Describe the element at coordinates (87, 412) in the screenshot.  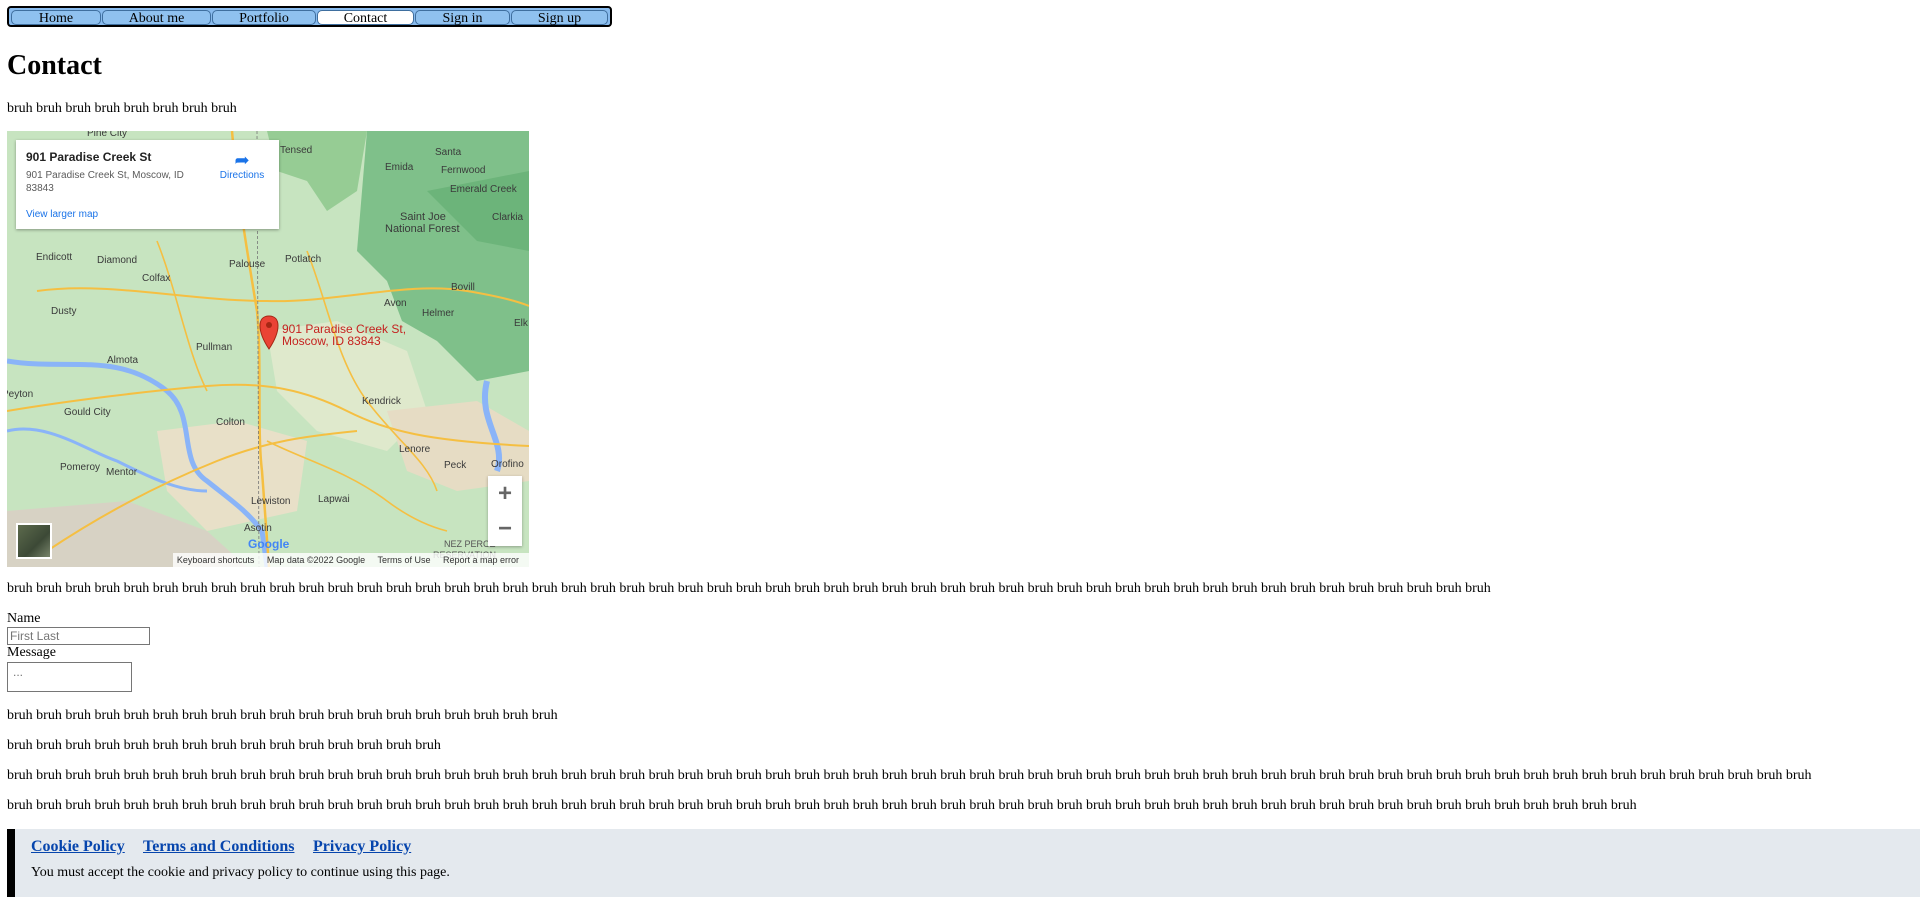
I see `map-place: Gould City` at that location.